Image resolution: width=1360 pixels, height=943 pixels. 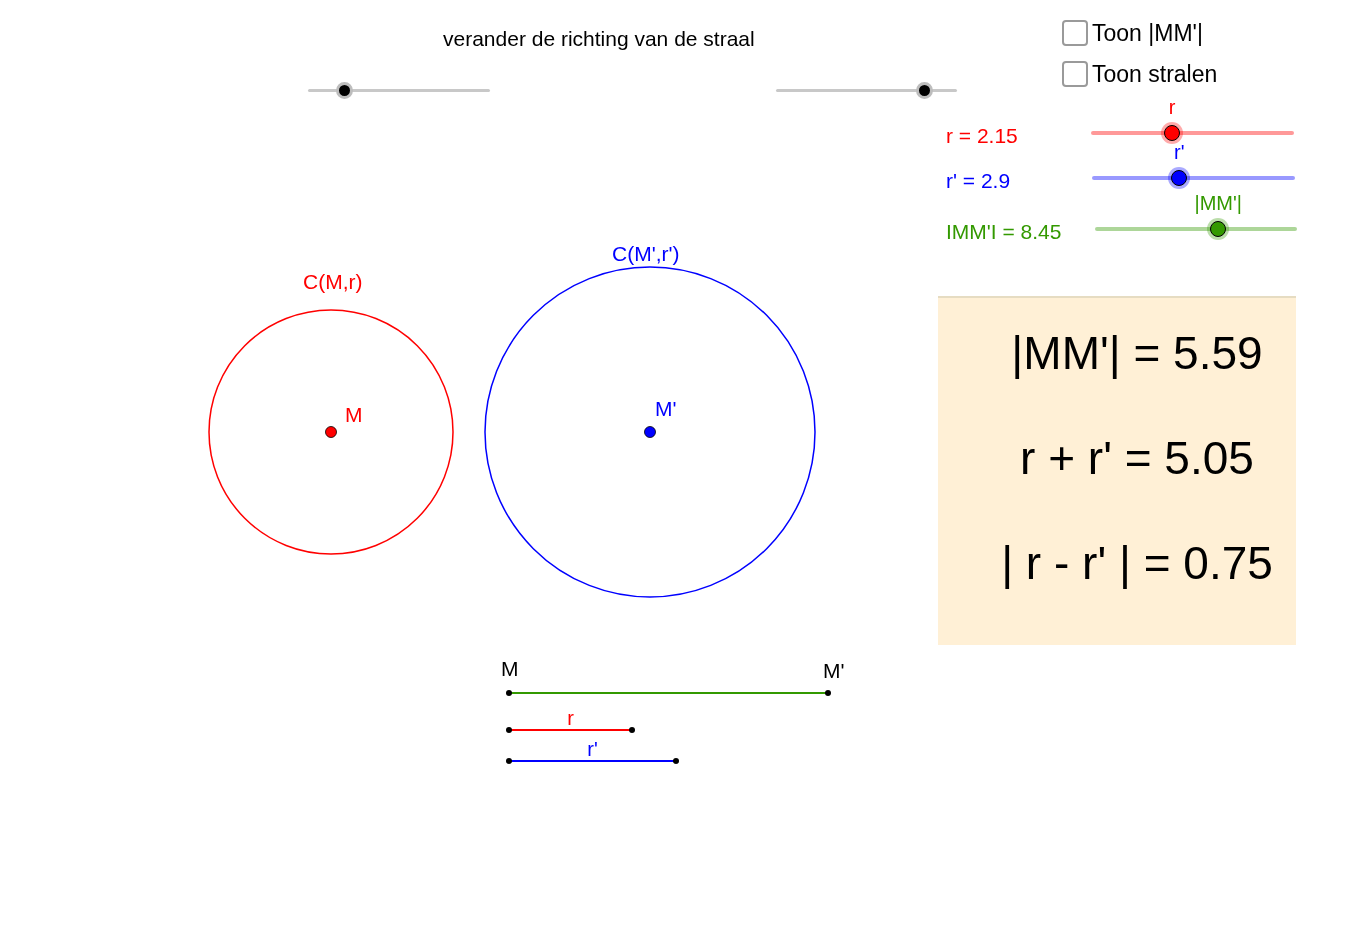 I want to click on instruction-text: verander de richting van de straal, so click(x=599, y=39).